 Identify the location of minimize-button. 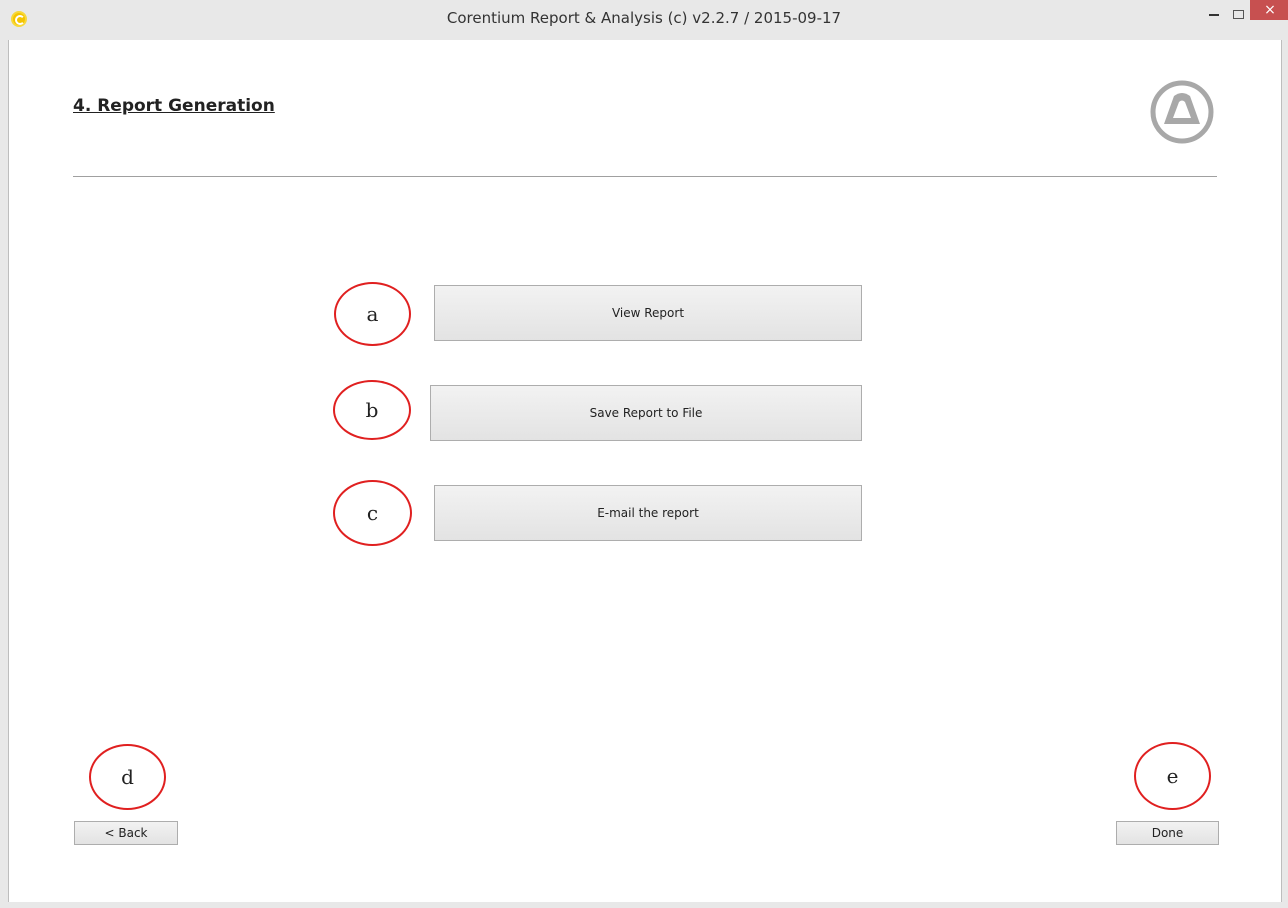
(1214, 14).